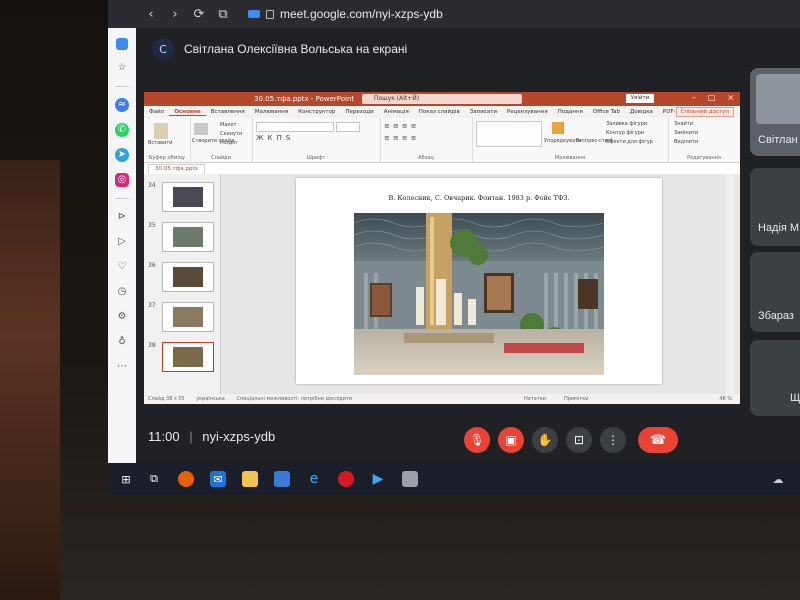 The image size is (800, 600). I want to click on list-buttons: ≡≡≡≡, so click(401, 126).